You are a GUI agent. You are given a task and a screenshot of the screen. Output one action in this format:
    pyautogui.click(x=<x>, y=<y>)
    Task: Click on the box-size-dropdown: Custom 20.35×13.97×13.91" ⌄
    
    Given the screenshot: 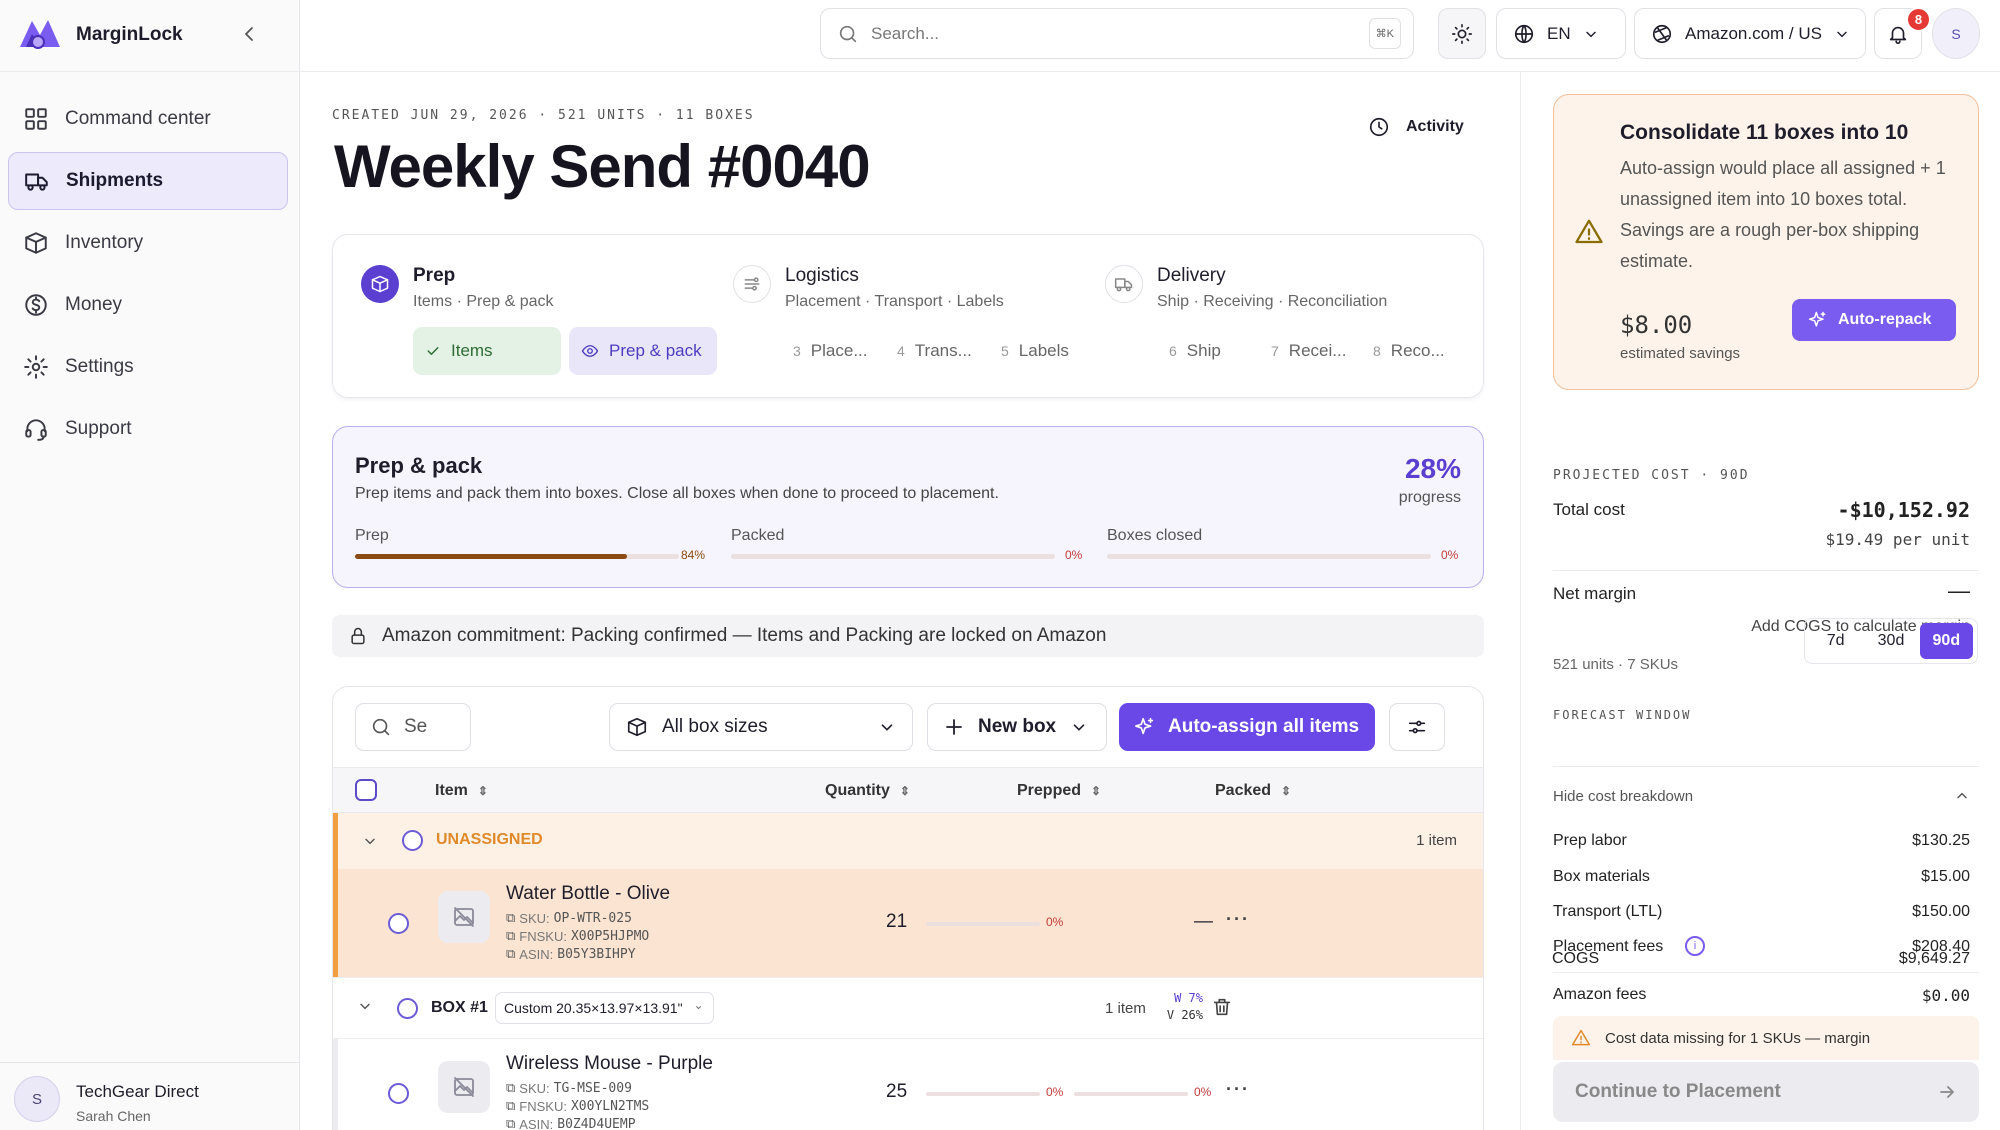 What is the action you would take?
    pyautogui.click(x=604, y=1008)
    